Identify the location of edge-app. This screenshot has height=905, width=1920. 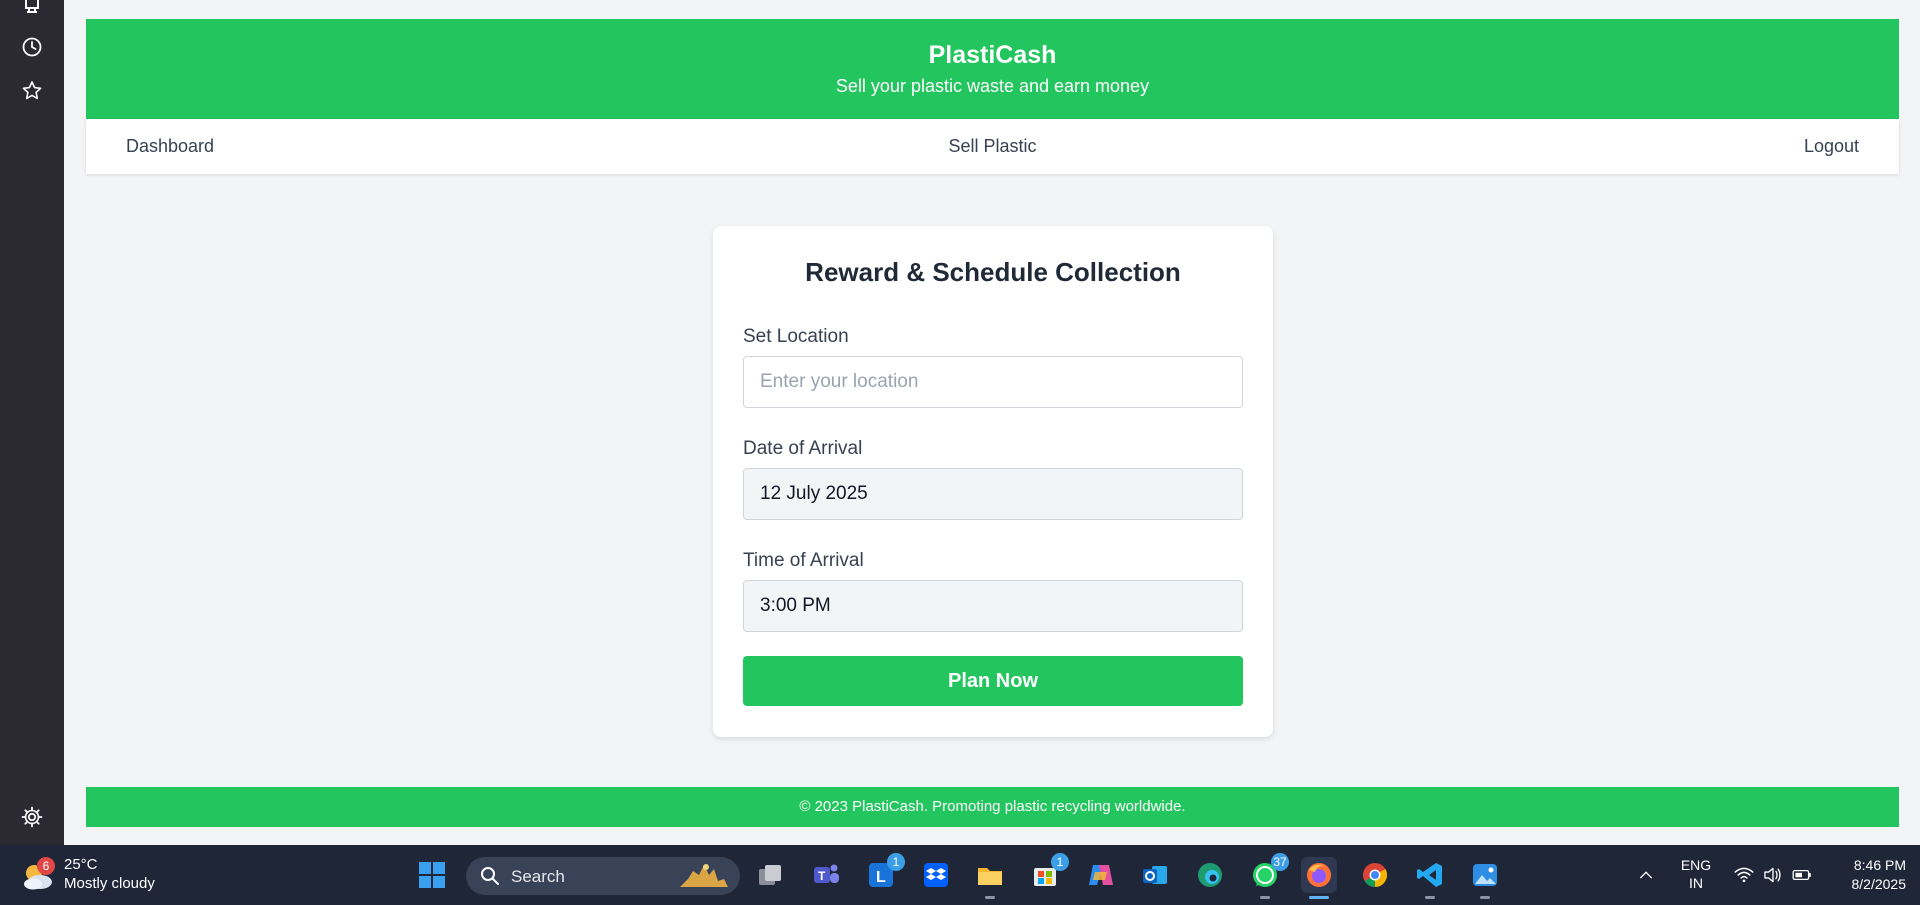
(1210, 875).